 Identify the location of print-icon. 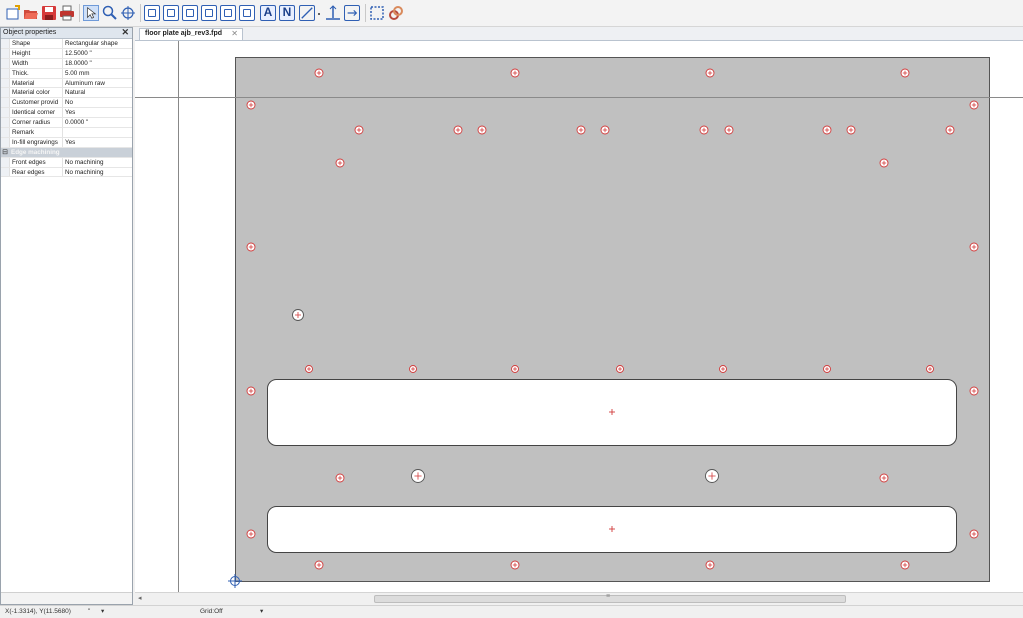
(67, 13).